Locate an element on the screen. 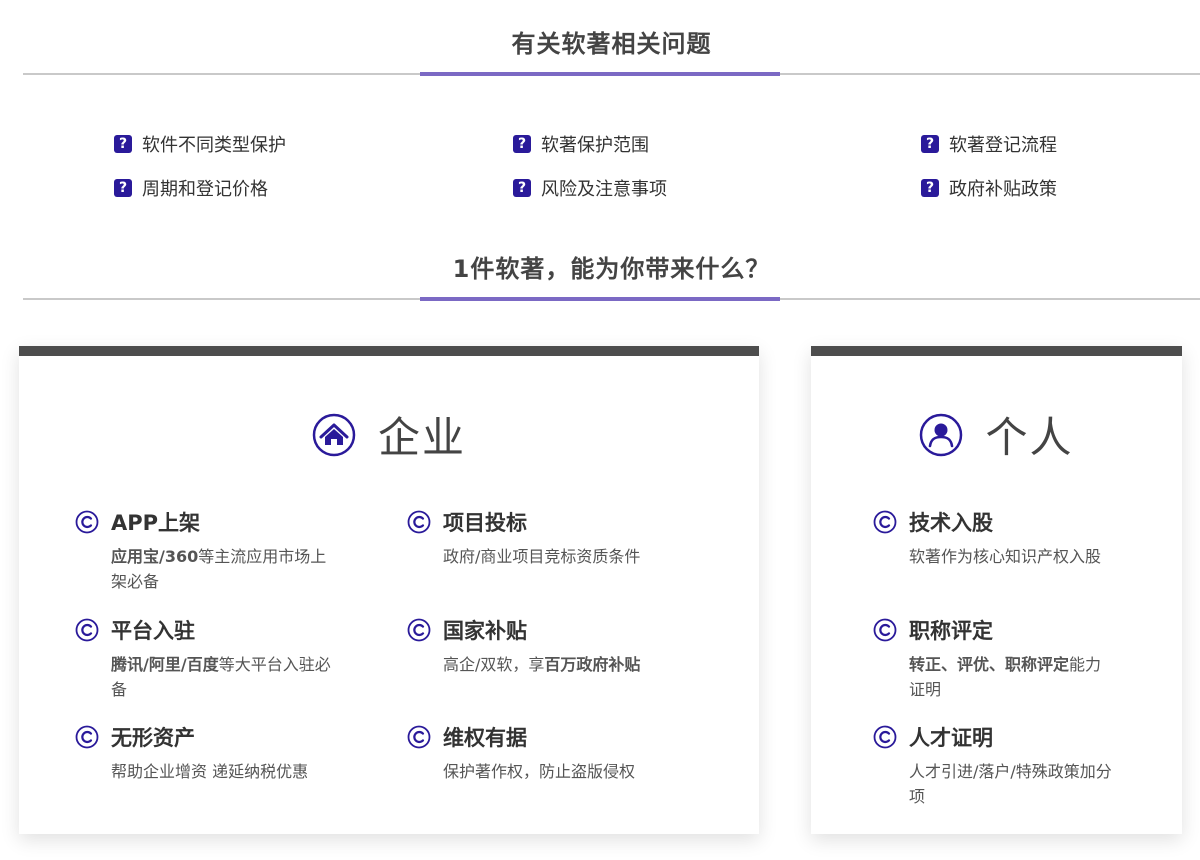 The image size is (1200, 860). benefits-section-header: 1件软著，能为你带来什么？ is located at coordinates (611, 263).